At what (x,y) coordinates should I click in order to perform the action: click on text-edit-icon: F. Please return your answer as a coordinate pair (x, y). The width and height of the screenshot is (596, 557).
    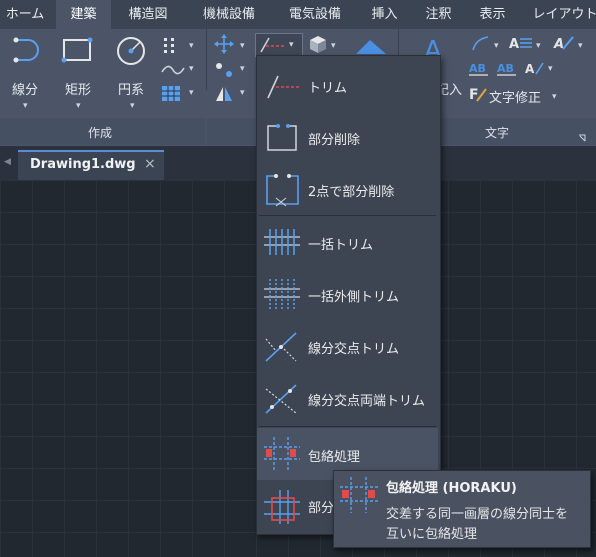
    Looking at the image, I should click on (478, 95).